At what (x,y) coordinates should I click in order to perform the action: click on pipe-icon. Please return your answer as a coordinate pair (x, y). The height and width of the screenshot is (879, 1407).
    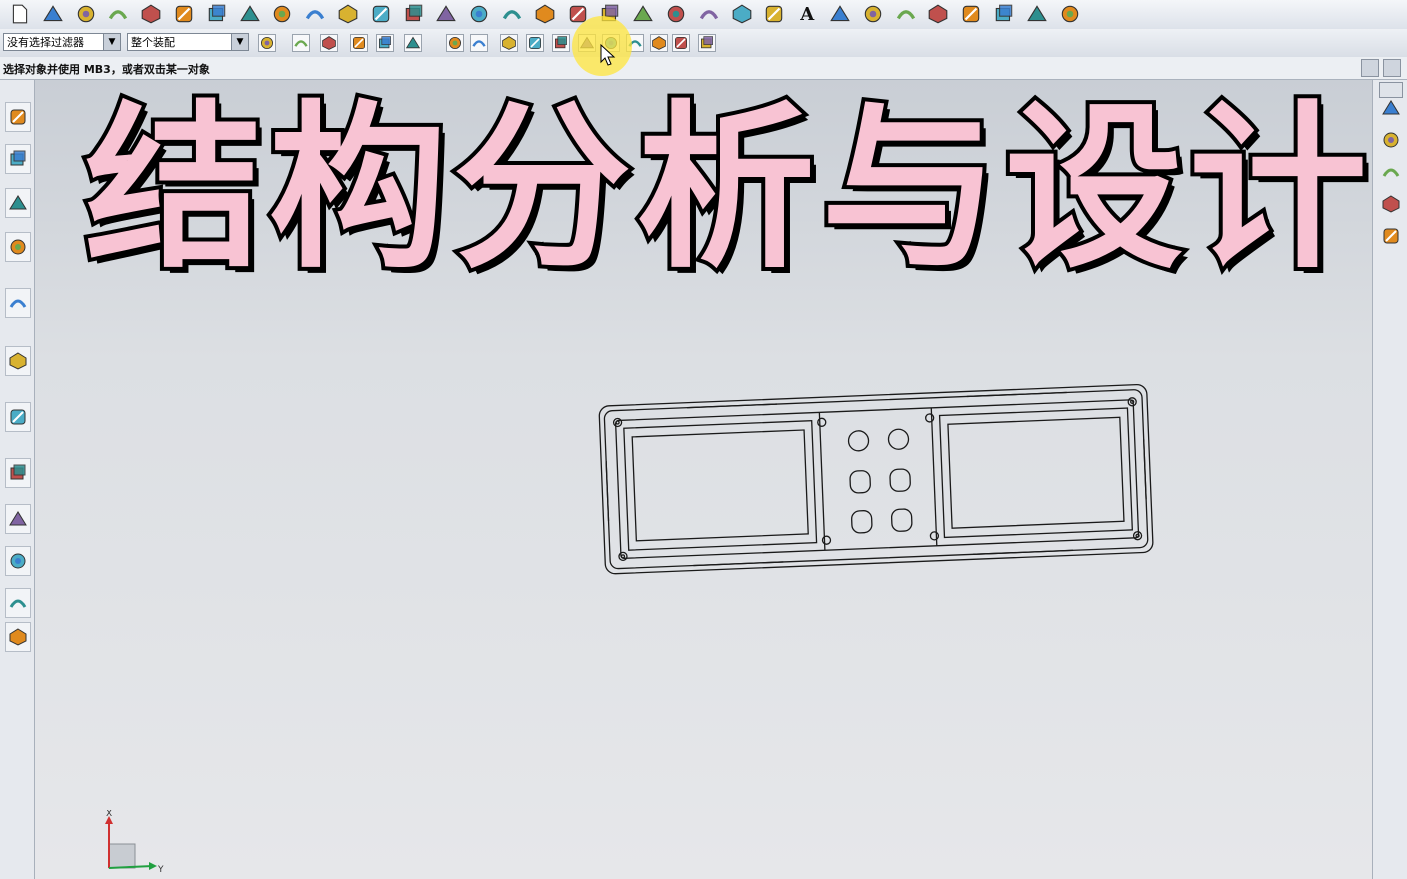
    Looking at the image, I should click on (1391, 236).